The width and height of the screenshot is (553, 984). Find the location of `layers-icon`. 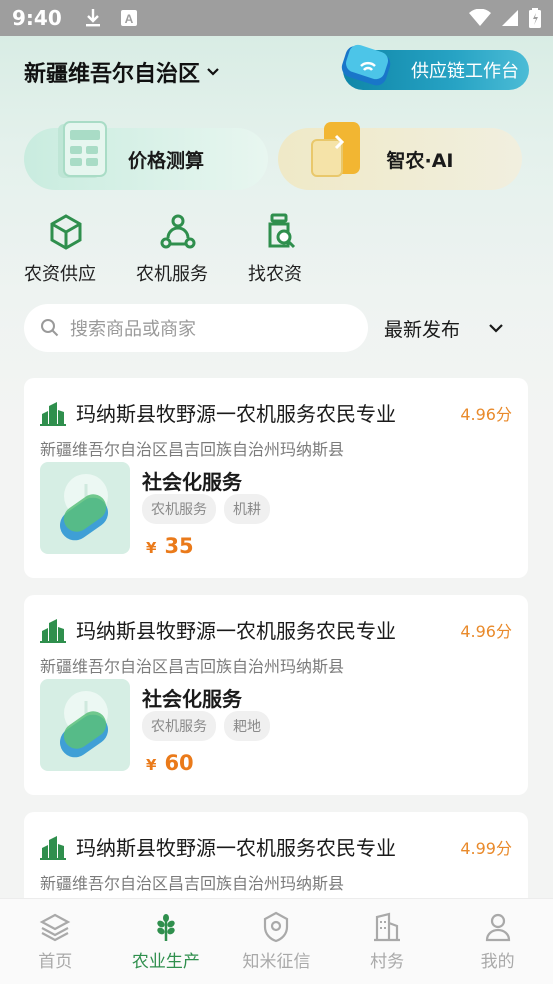

layers-icon is located at coordinates (55, 927).